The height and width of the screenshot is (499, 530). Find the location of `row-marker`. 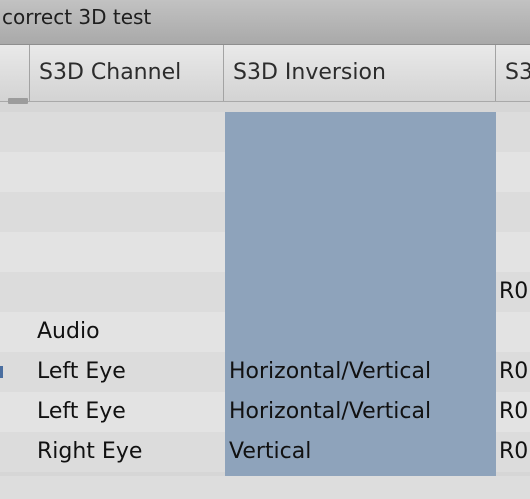

row-marker is located at coordinates (1, 372).